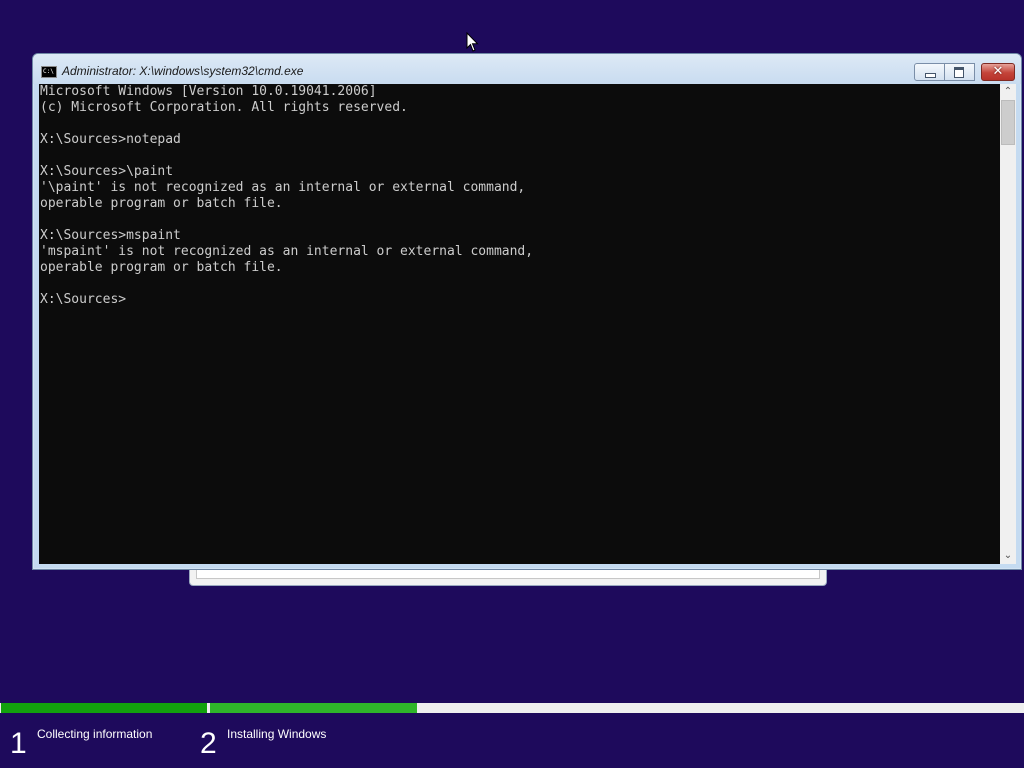  I want to click on close-icon: ✕, so click(998, 71).